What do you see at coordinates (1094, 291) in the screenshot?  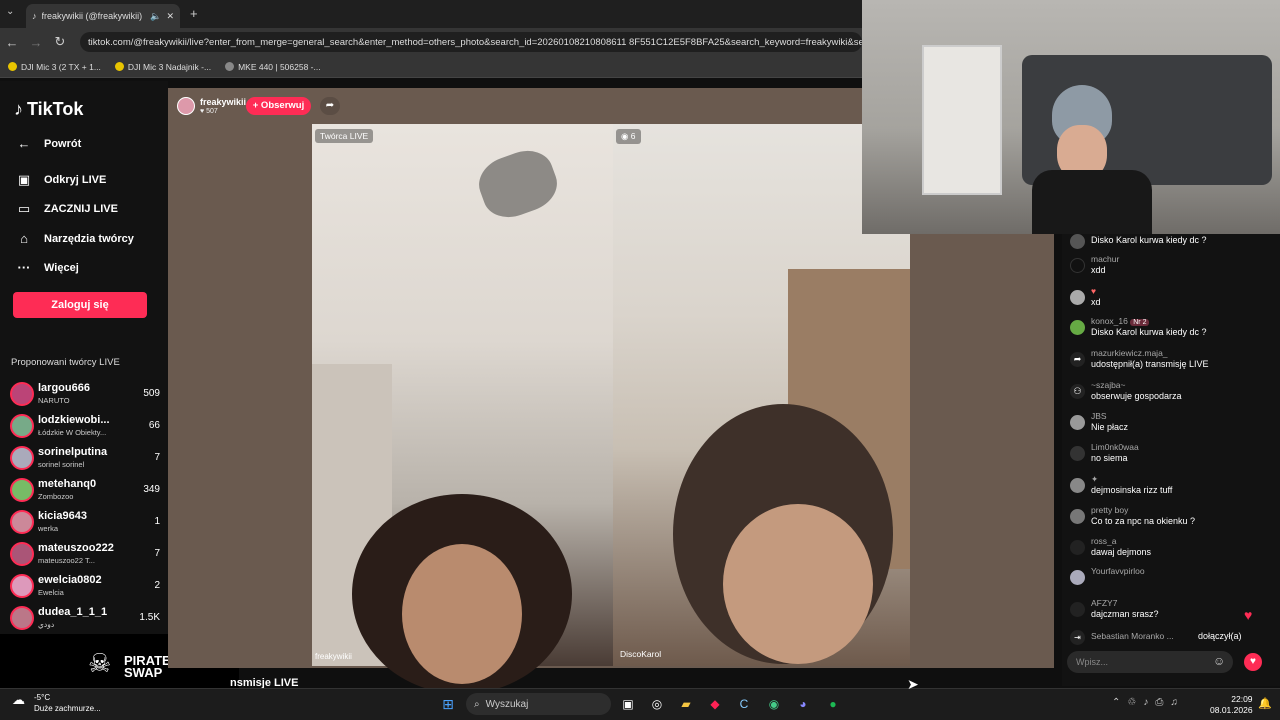 I see `badge-icons: ♥` at bounding box center [1094, 291].